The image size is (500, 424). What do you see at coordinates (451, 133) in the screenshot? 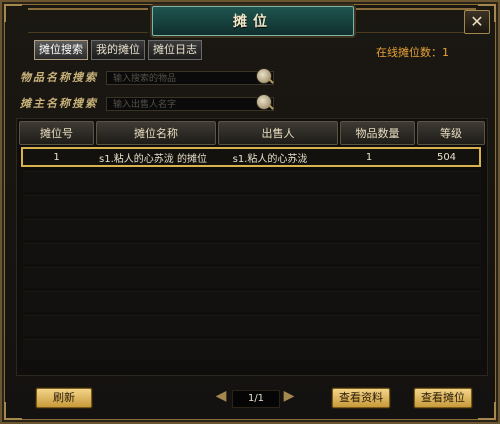
I see `column-header-level: 等级` at bounding box center [451, 133].